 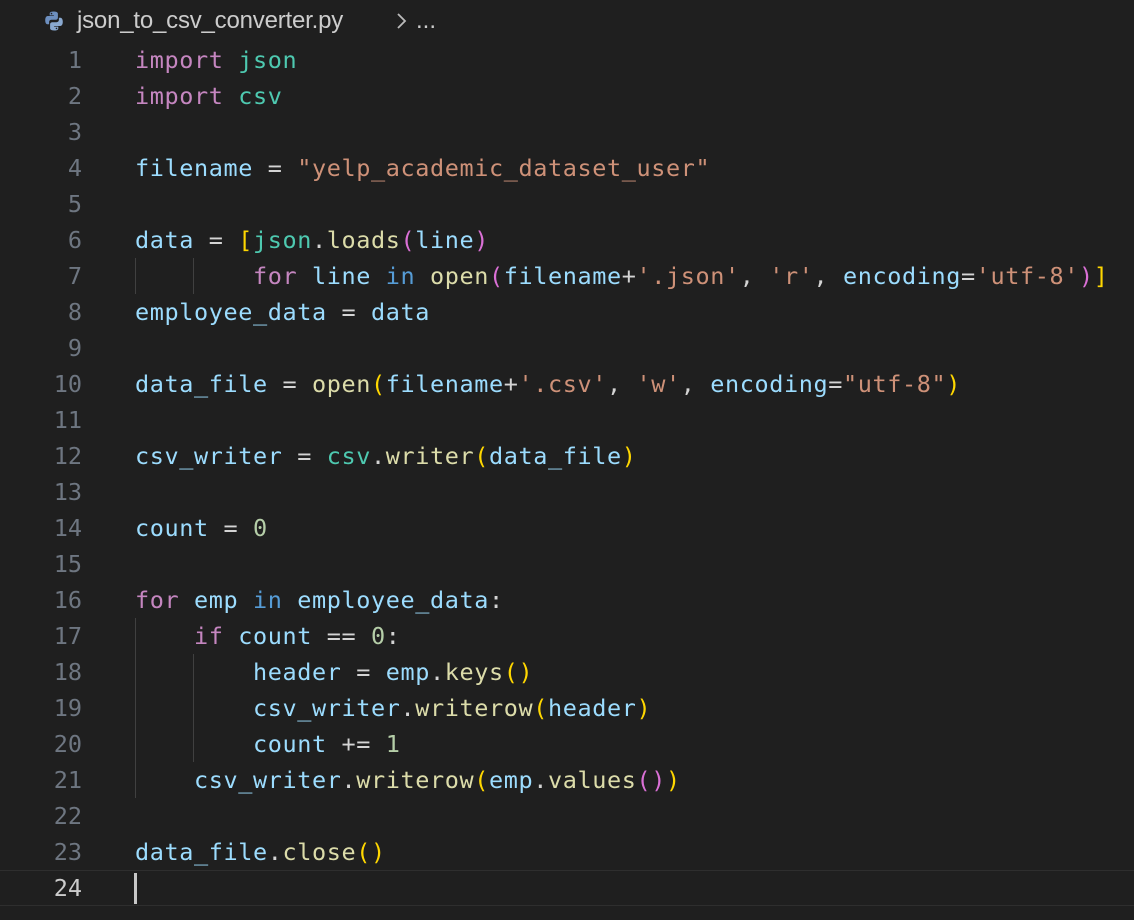 What do you see at coordinates (393, 636) in the screenshot?
I see `code-token: :` at bounding box center [393, 636].